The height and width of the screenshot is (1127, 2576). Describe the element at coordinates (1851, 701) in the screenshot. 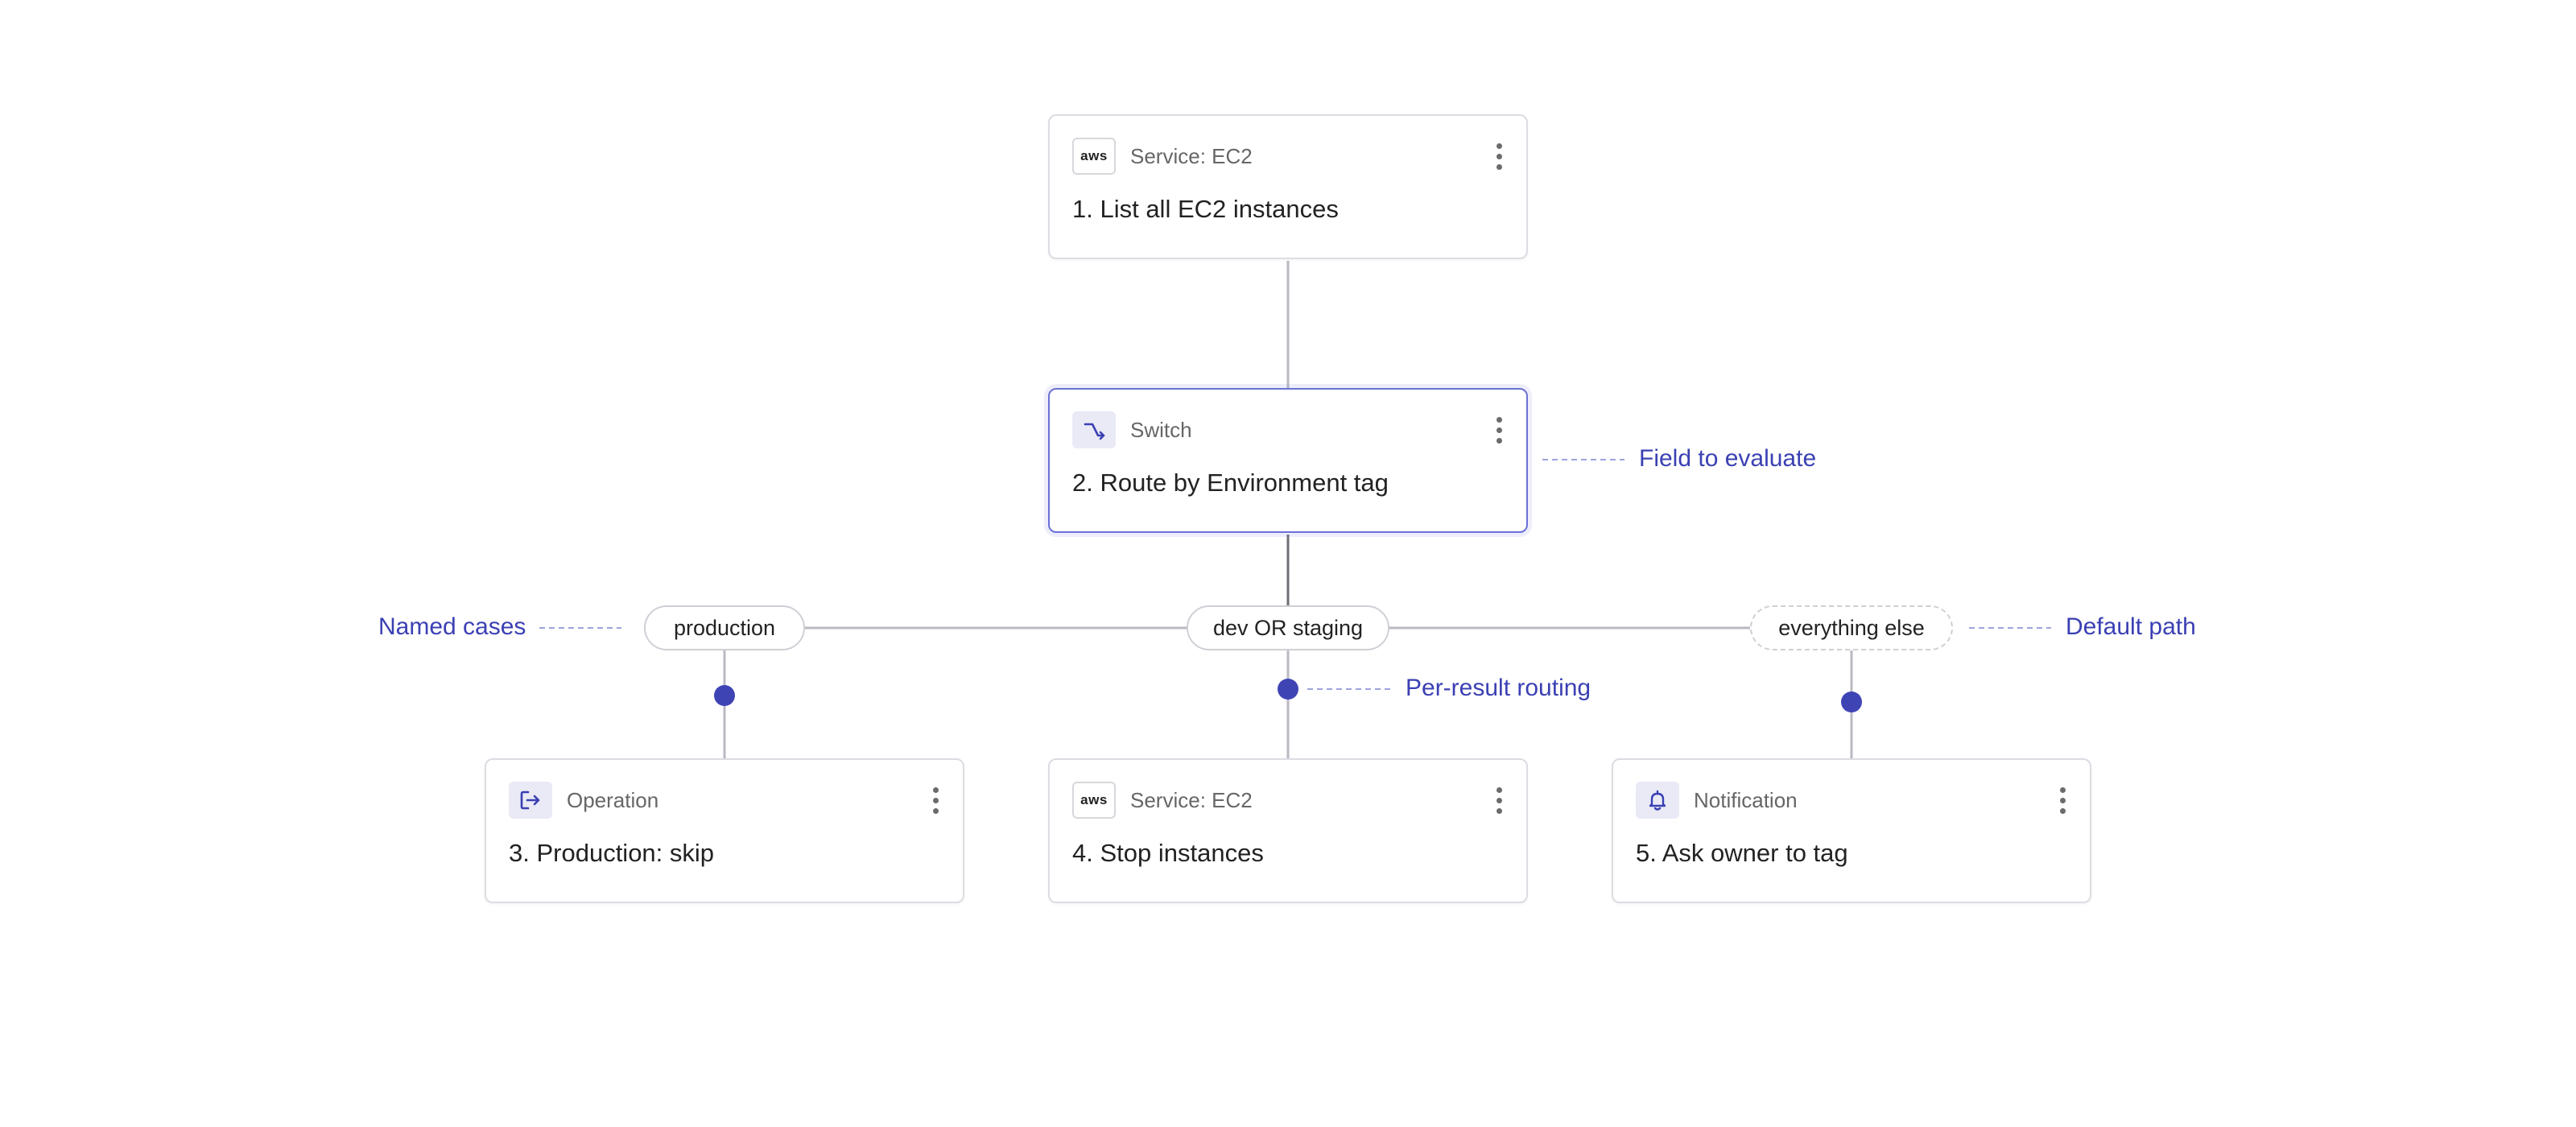

I see `branch-dot-default` at that location.